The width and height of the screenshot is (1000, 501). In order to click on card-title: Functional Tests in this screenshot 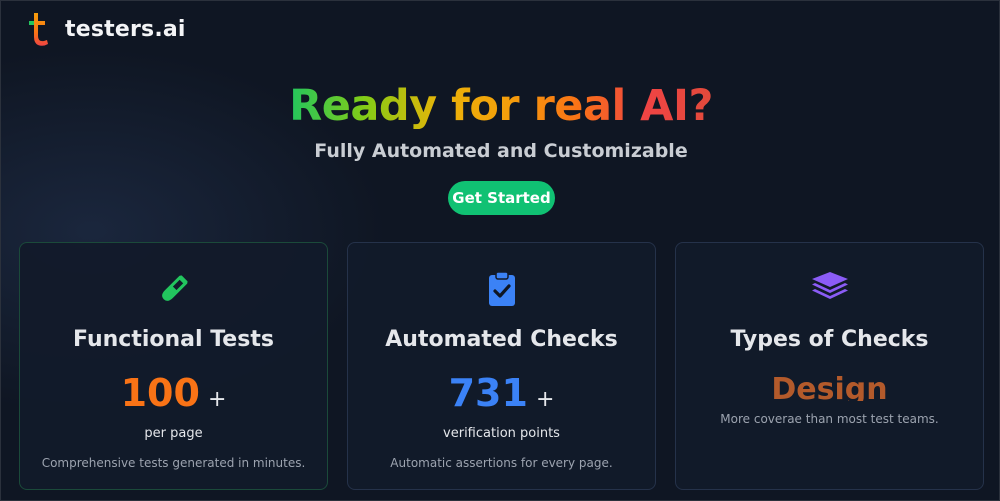, I will do `click(173, 339)`.